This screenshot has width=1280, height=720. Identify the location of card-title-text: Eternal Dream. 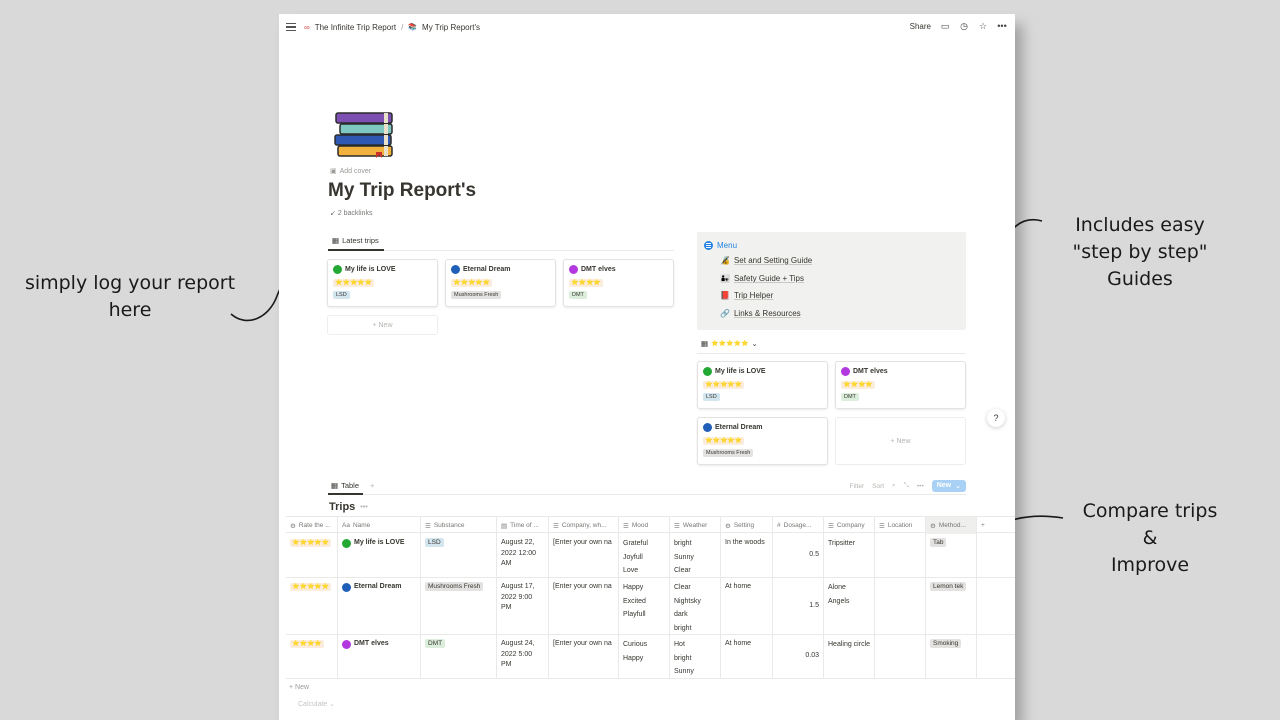
(487, 269).